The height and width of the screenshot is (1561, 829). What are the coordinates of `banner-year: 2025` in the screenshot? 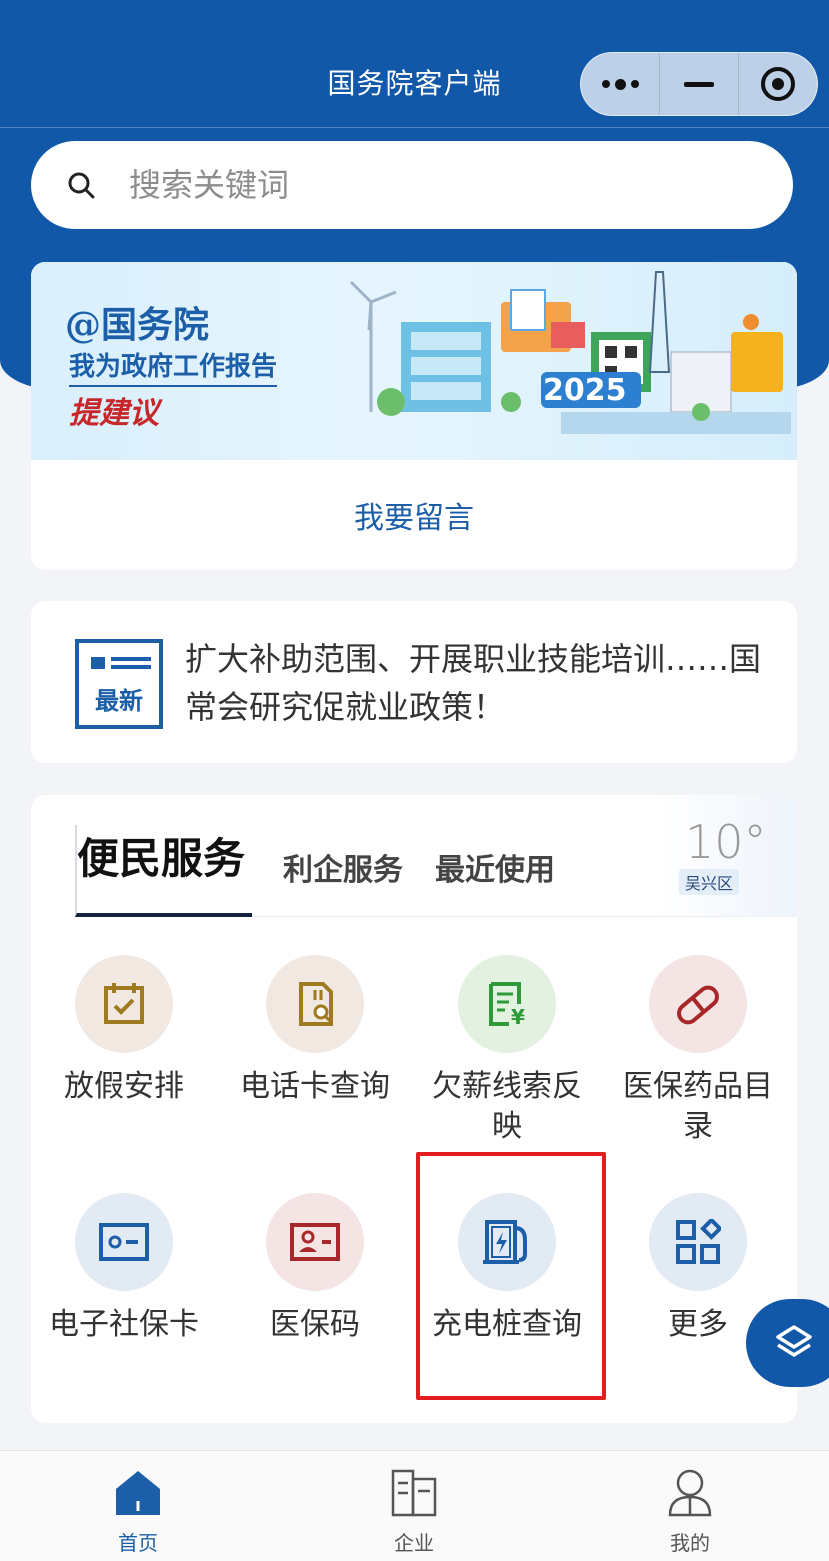 It's located at (585, 390).